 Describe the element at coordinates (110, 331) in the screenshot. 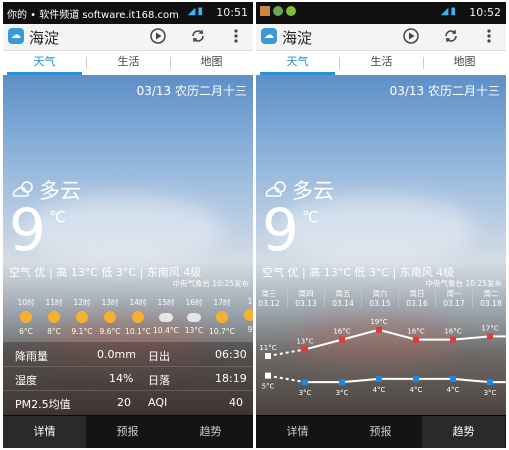

I see `hour-temp: 9.6°C` at that location.